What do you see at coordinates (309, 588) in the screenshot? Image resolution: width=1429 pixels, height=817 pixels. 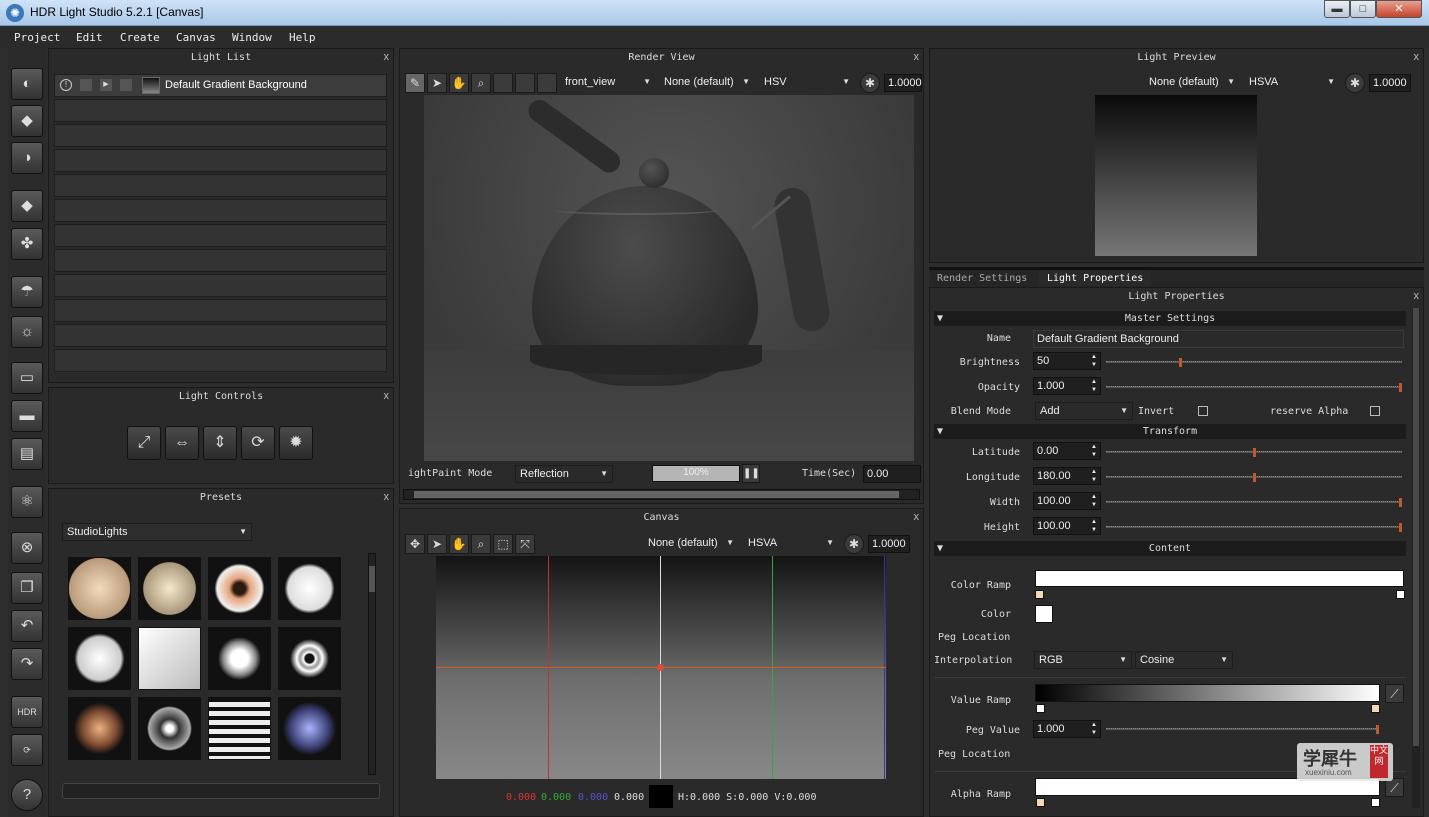 I see `preset-octabox` at bounding box center [309, 588].